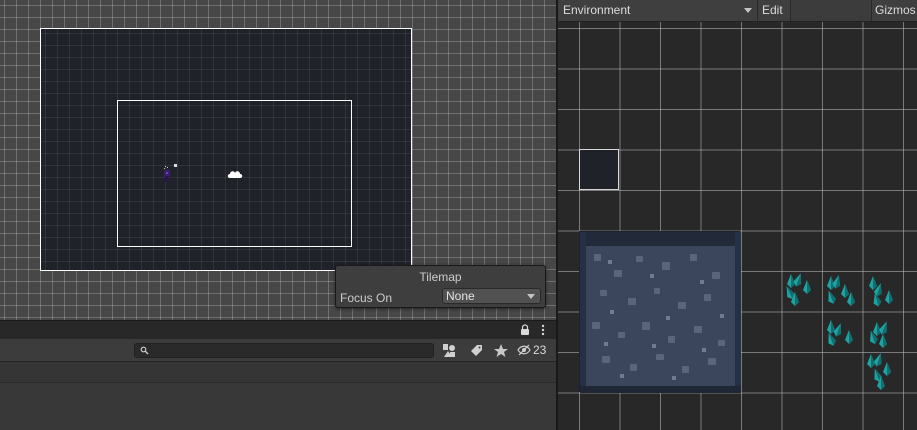 The image size is (917, 430). Describe the element at coordinates (235, 174) in the screenshot. I see `cloud-icon` at that location.